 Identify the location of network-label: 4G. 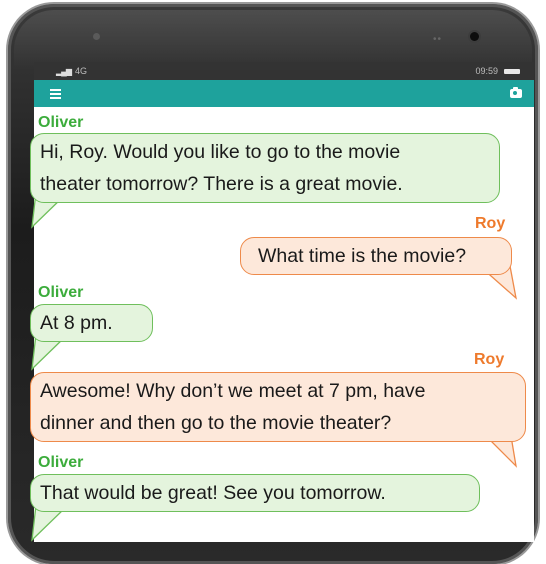
(80, 71).